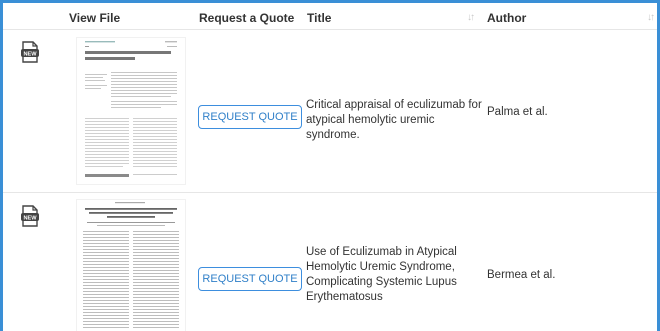 This screenshot has height=331, width=660. I want to click on header-author: Author, so click(506, 18).